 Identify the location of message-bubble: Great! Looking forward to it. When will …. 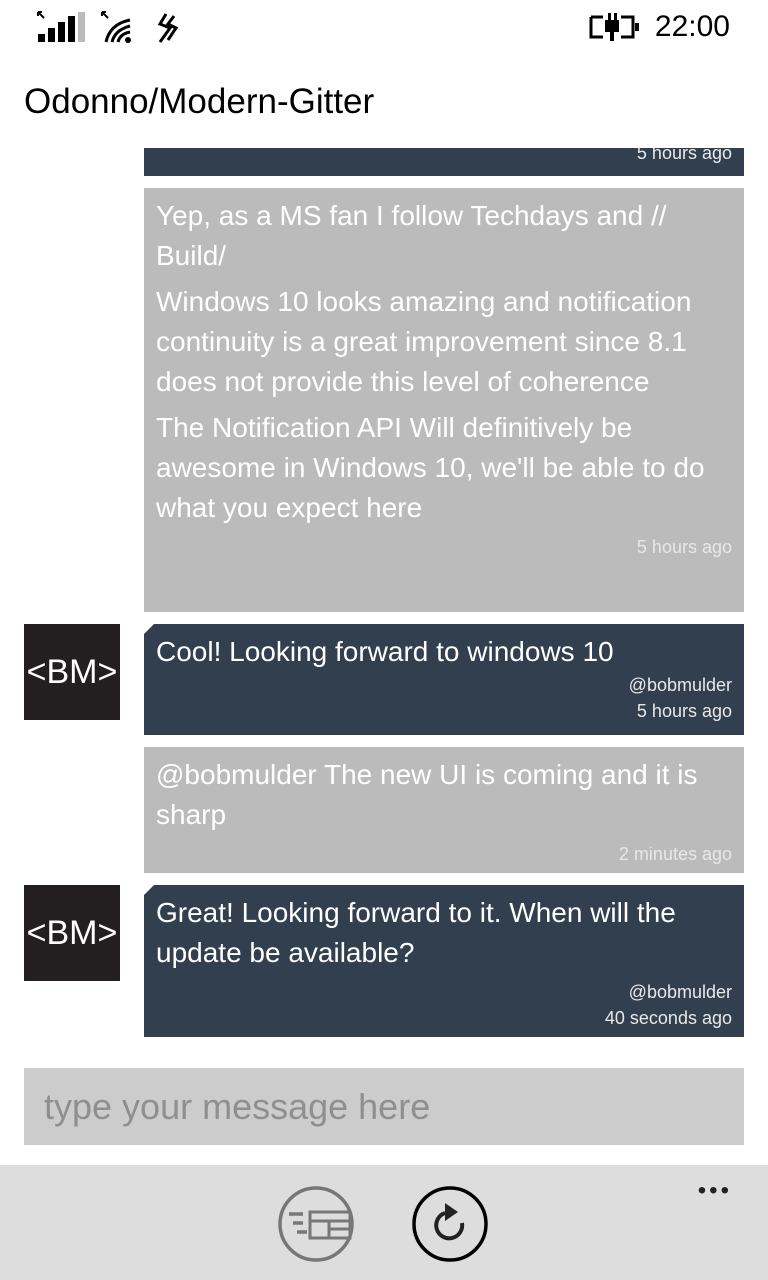
(443, 960).